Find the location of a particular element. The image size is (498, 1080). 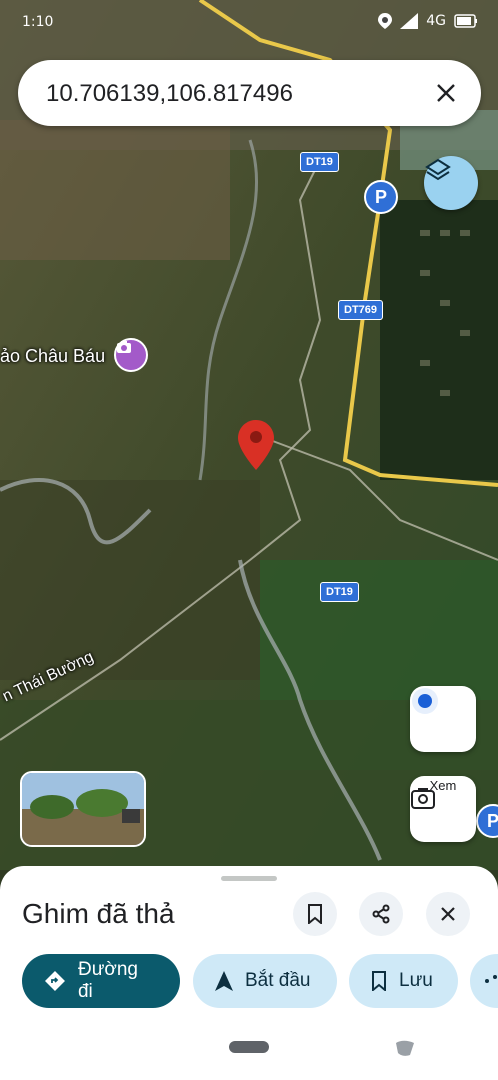

system-nav-bar is located at coordinates (249, 1053).